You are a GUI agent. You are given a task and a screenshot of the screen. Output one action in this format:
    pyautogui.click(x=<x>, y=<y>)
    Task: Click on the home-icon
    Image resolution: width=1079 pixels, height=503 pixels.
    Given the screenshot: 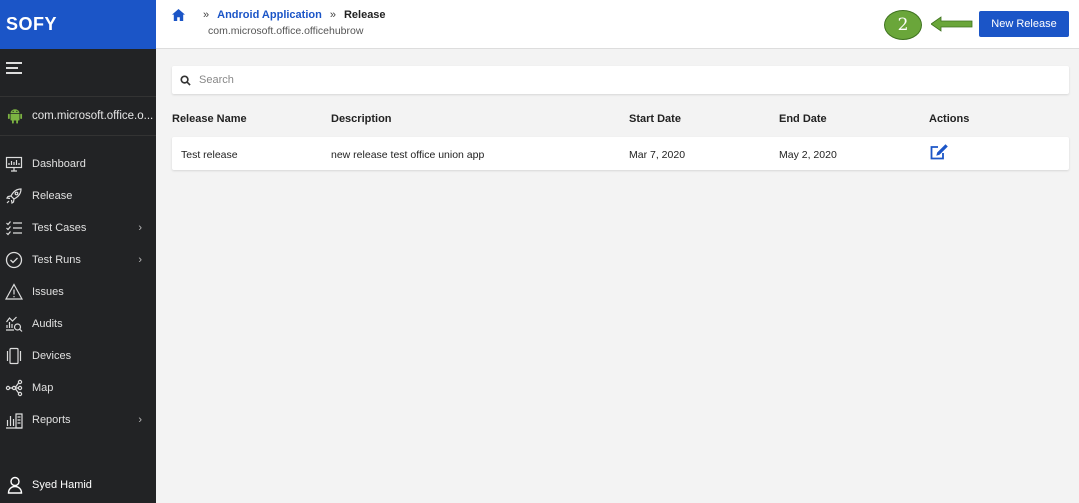 What is the action you would take?
    pyautogui.click(x=178, y=15)
    